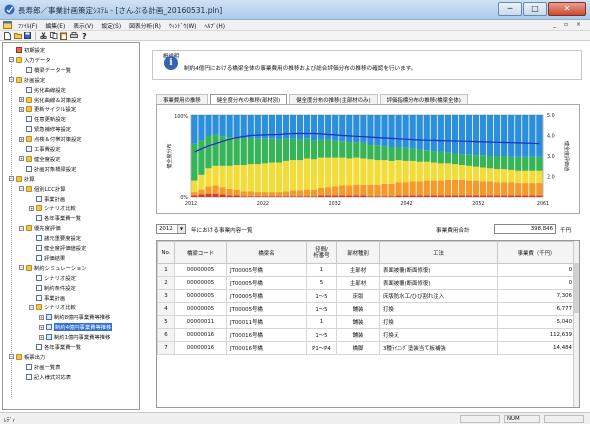  What do you see at coordinates (27, 357) in the screenshot?
I see `tree-item: − 帳票出力` at bounding box center [27, 357].